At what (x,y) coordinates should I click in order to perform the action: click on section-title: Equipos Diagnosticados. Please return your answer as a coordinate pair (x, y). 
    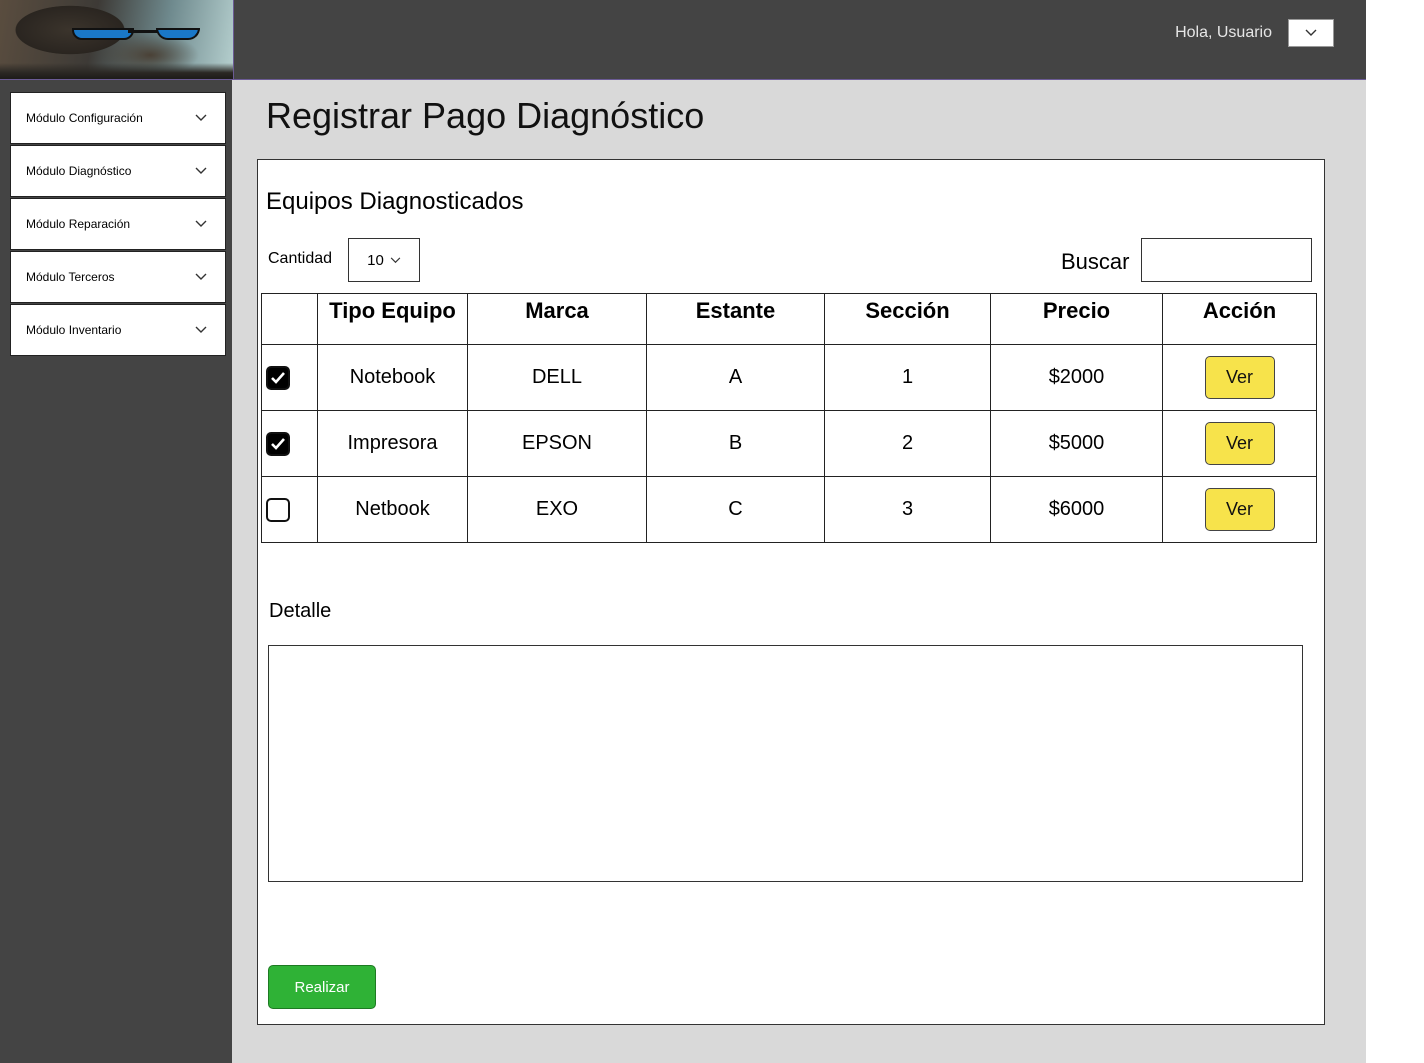
    Looking at the image, I should click on (395, 201).